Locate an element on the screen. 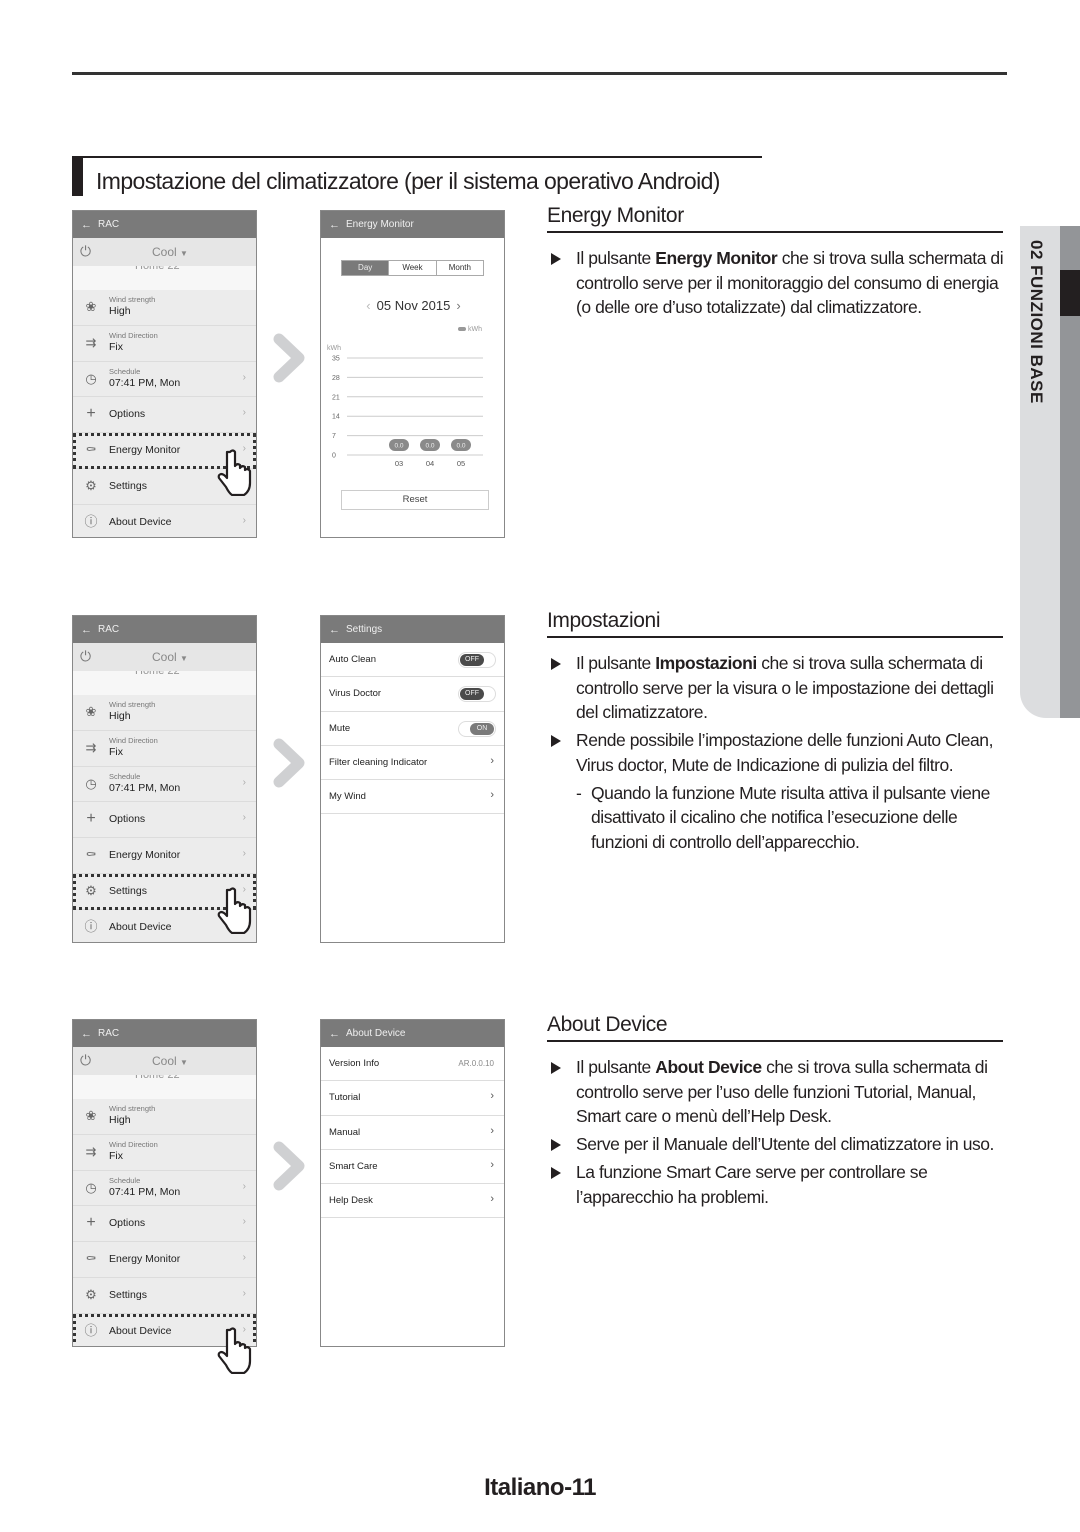 The width and height of the screenshot is (1080, 1532). energy-chart: kWh 35 28 21 14 7 0 0.0 03 0.0 04 0.0 05 is located at coordinates (405, 406).